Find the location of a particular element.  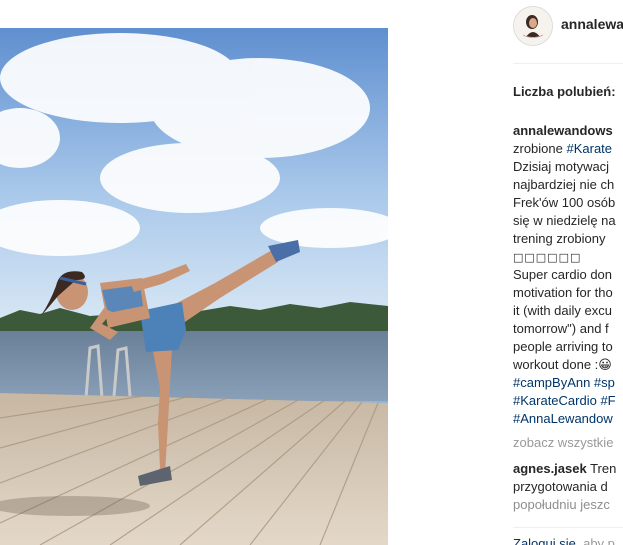

login-prompt: Zaloguj się, aby p is located at coordinates (564, 540).